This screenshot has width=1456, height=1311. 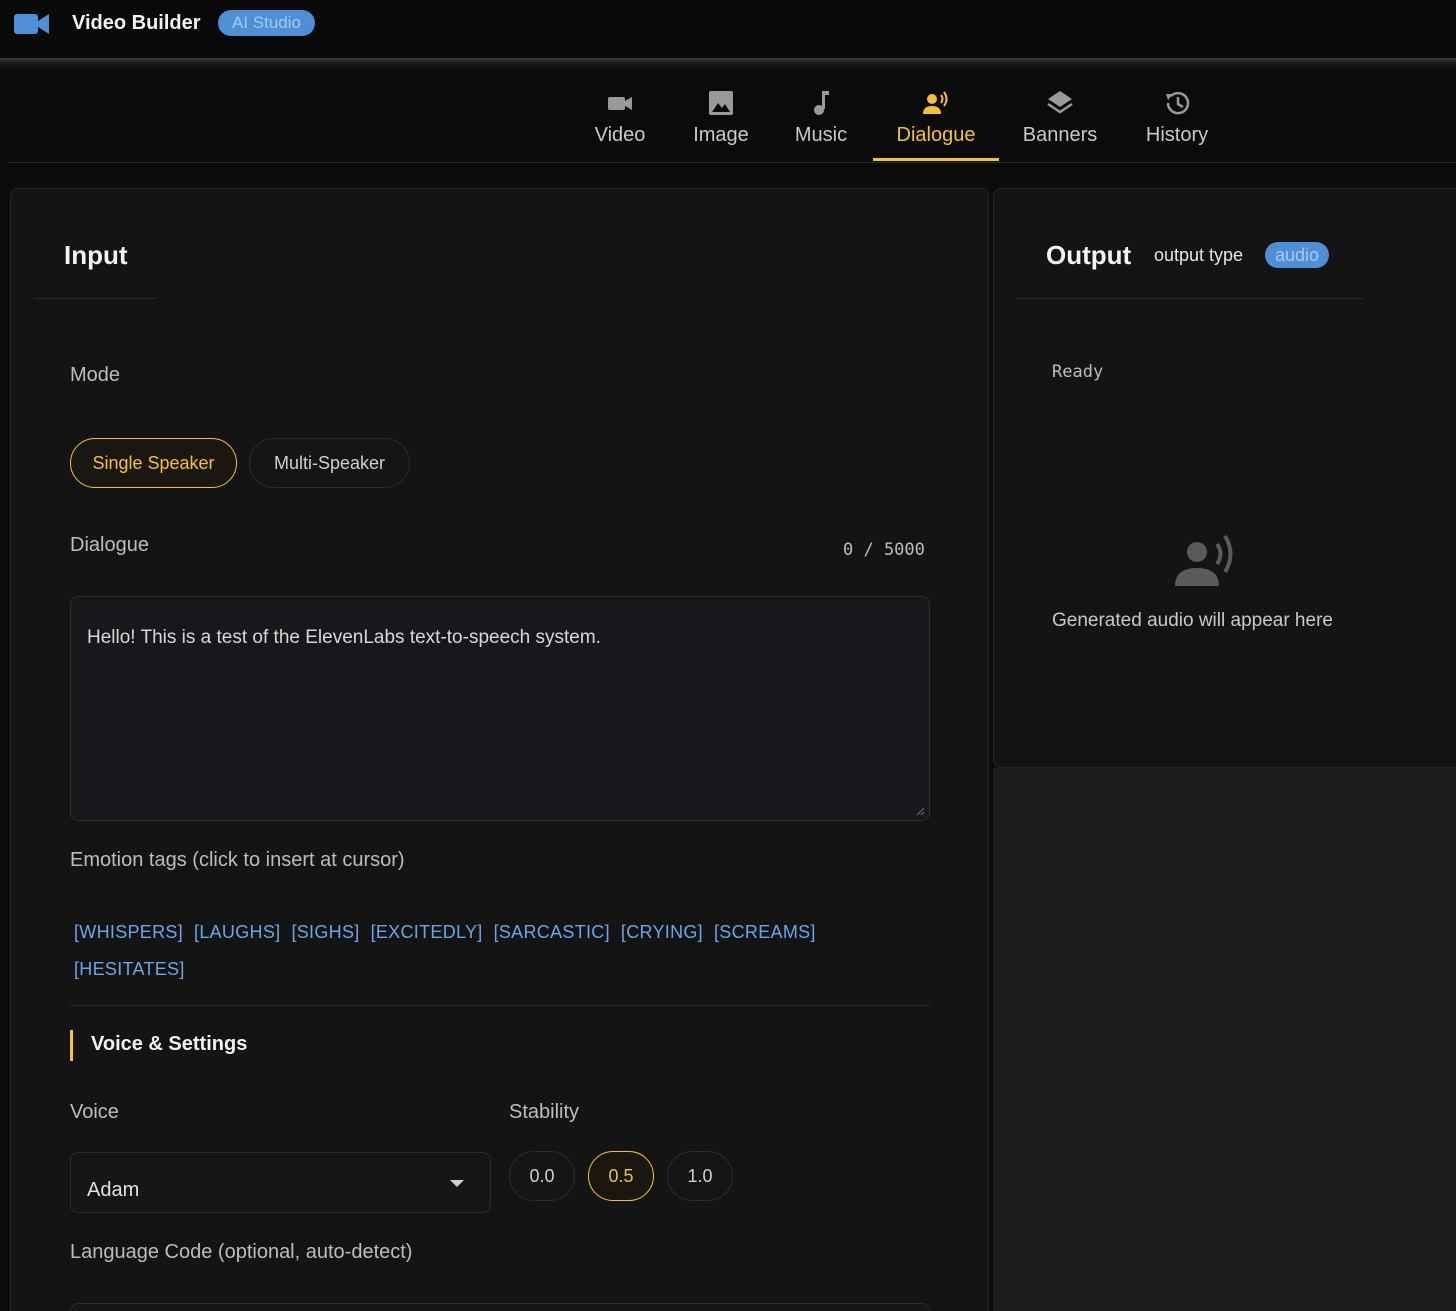 I want to click on app-title: Video Builder, so click(x=136, y=23).